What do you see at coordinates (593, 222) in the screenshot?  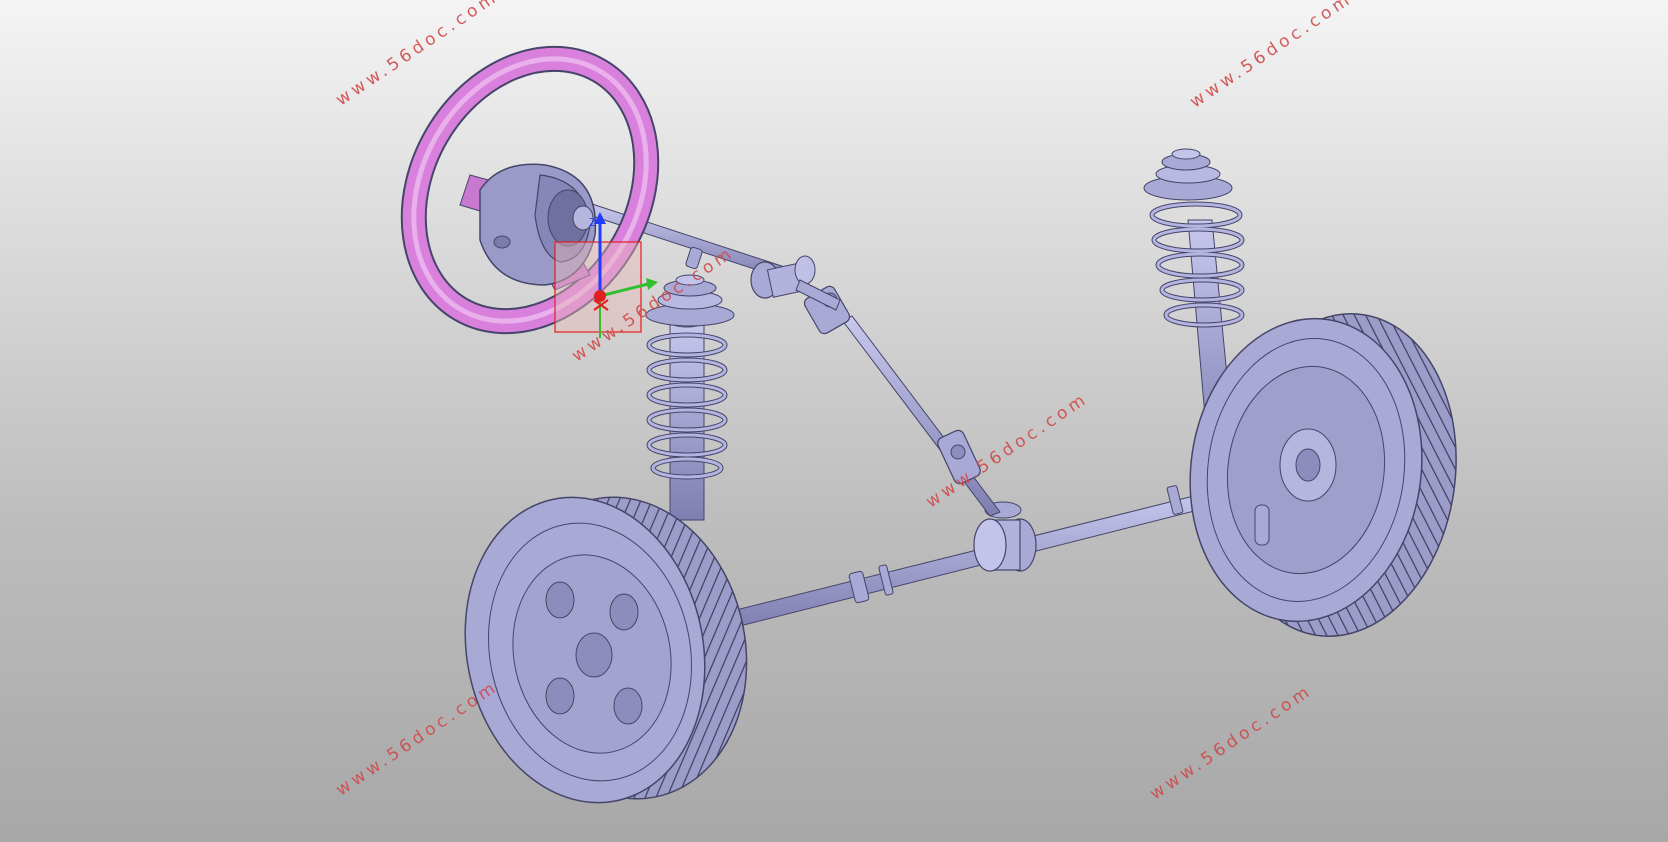 I see `z-axis-label: Z` at bounding box center [593, 222].